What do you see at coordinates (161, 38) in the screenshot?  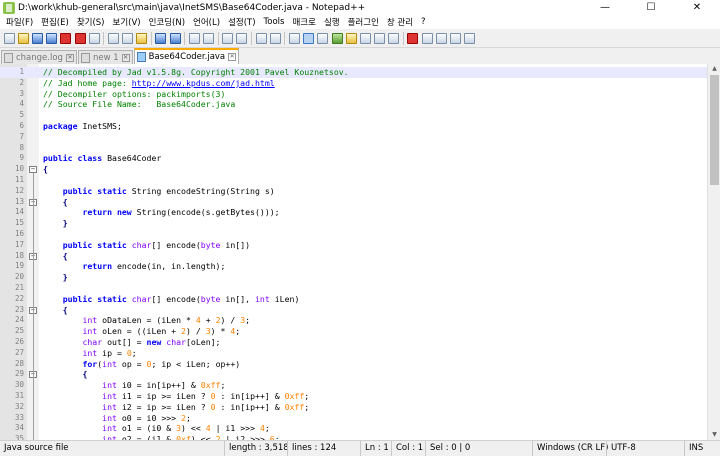 I see `undo-icon` at bounding box center [161, 38].